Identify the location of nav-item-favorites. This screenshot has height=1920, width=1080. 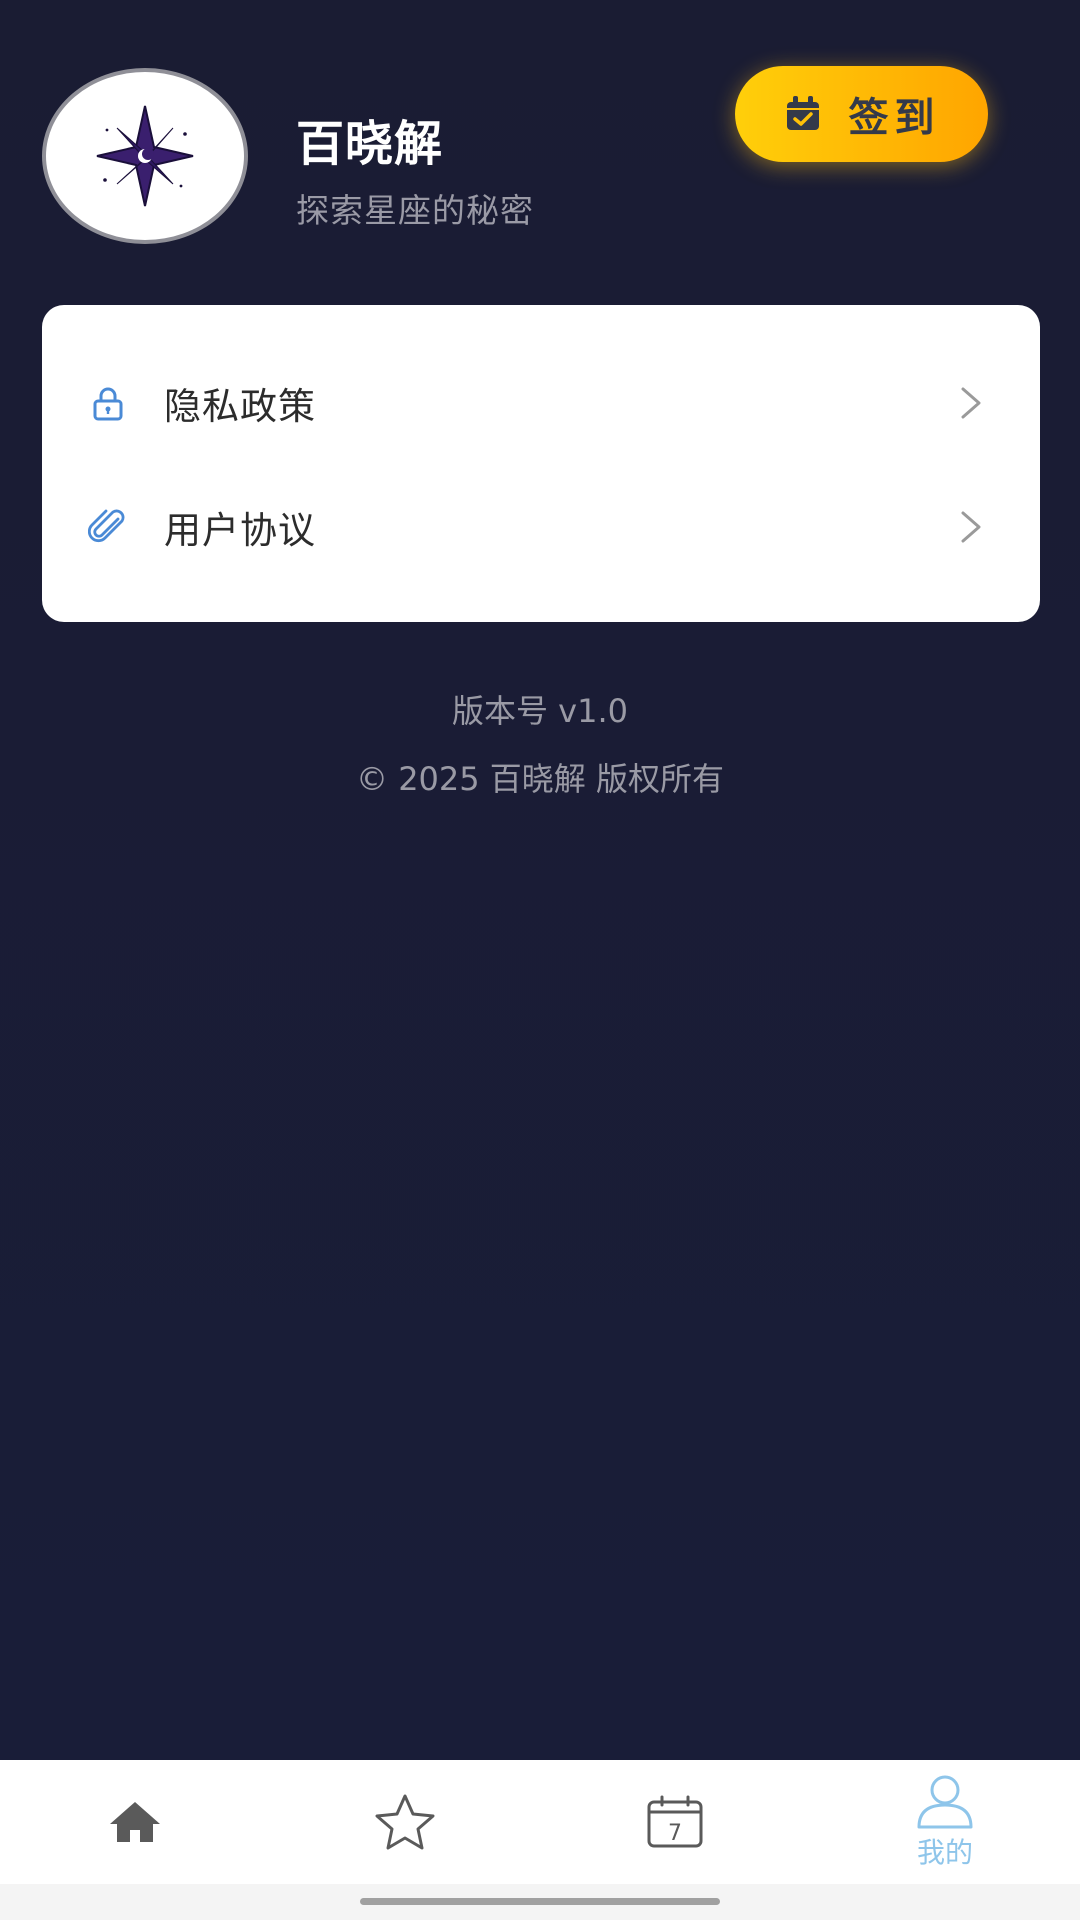
(405, 1822).